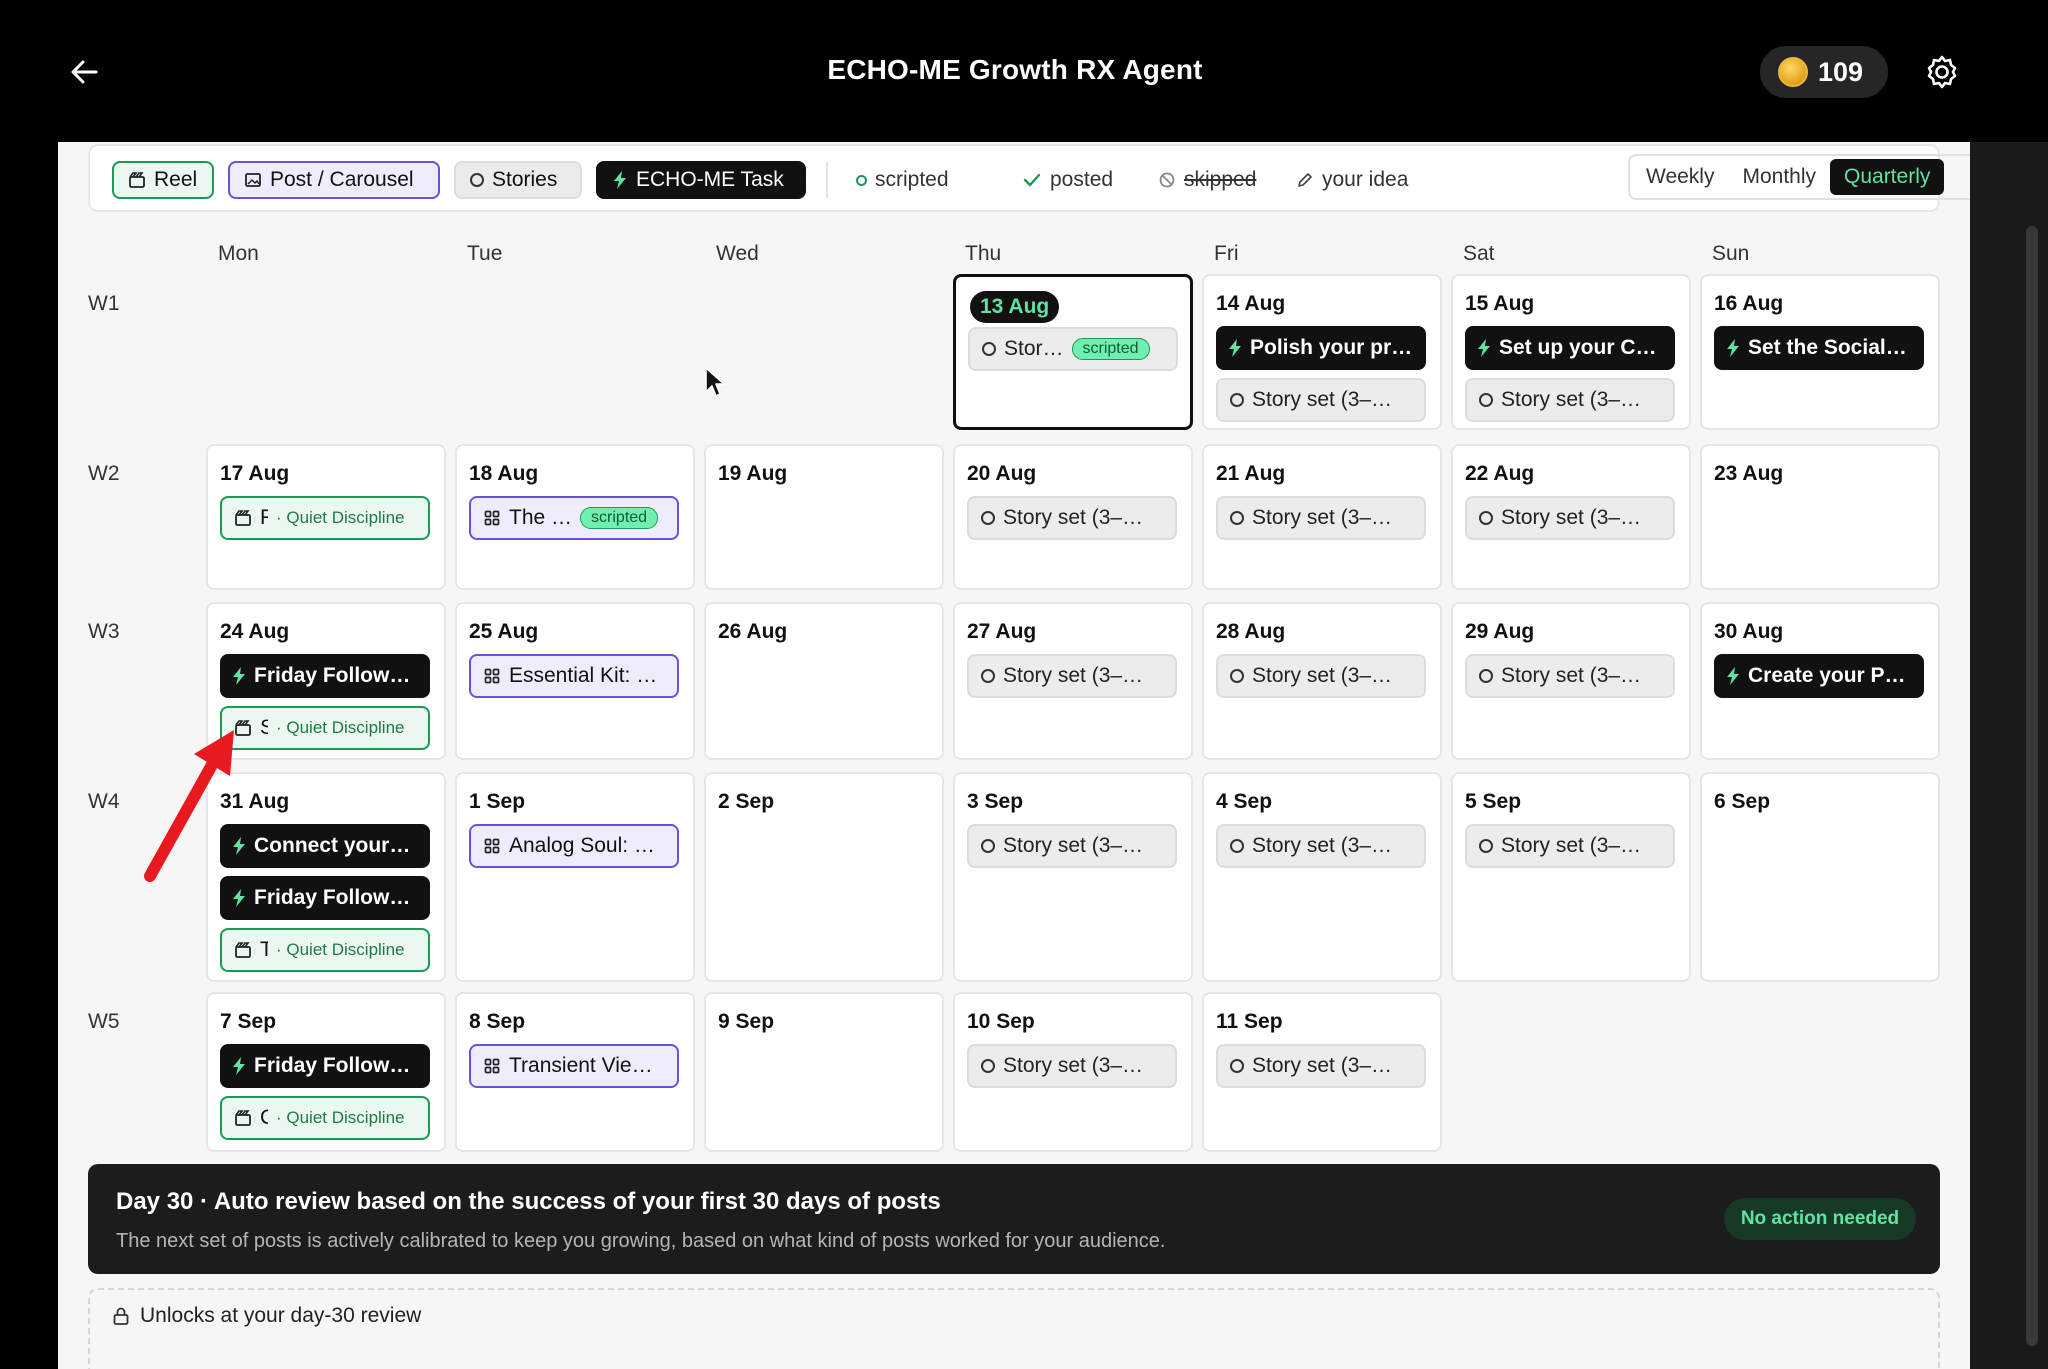  Describe the element at coordinates (497, 1021) in the screenshot. I see `day-date: 8 Sep` at that location.